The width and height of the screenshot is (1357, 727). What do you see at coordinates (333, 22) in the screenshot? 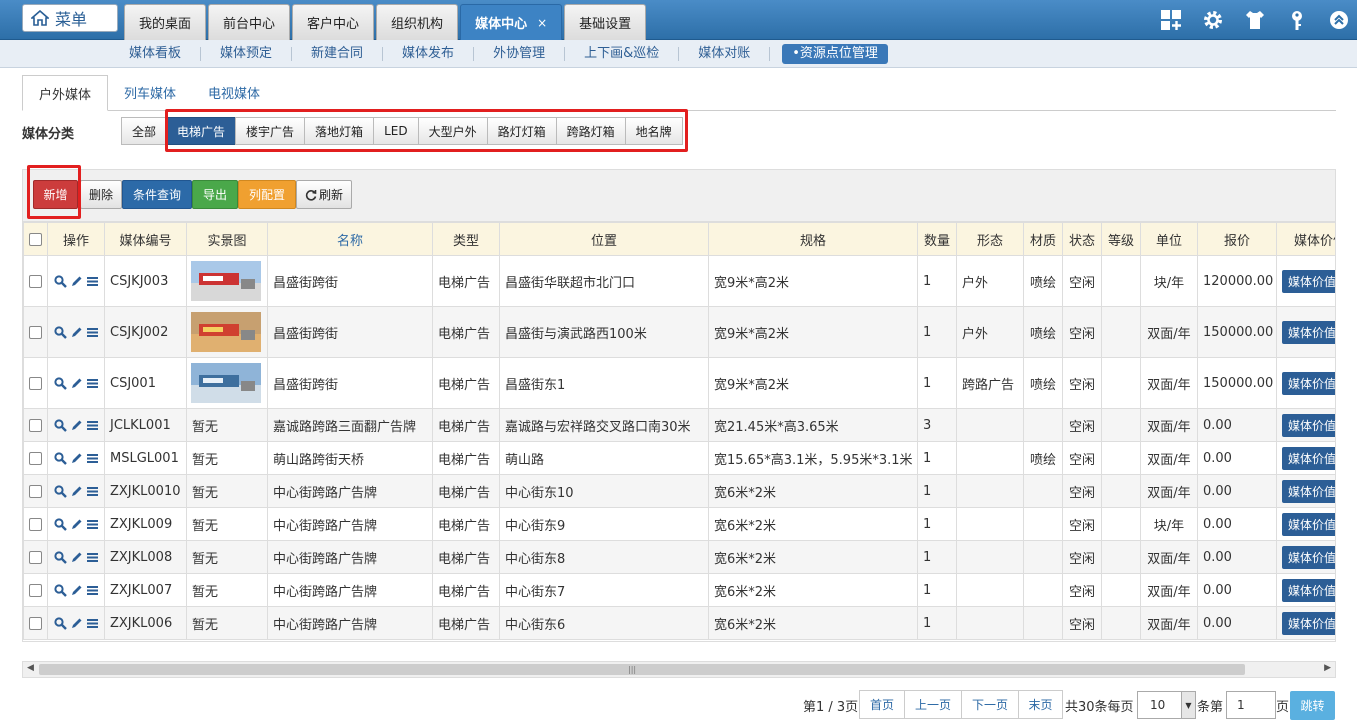
I see `nav-tab: 客户中心` at bounding box center [333, 22].